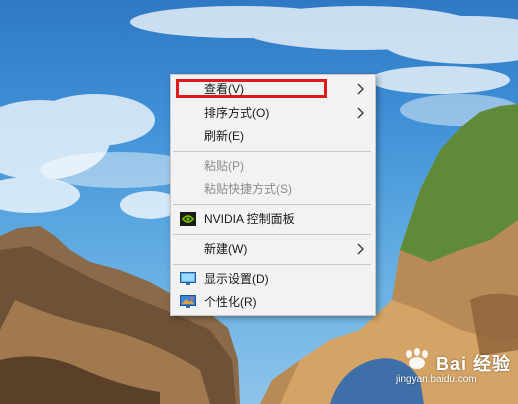 Image resolution: width=518 pixels, height=404 pixels. Describe the element at coordinates (224, 166) in the screenshot. I see `menu-item-paste-label: 粘贴(P)` at that location.